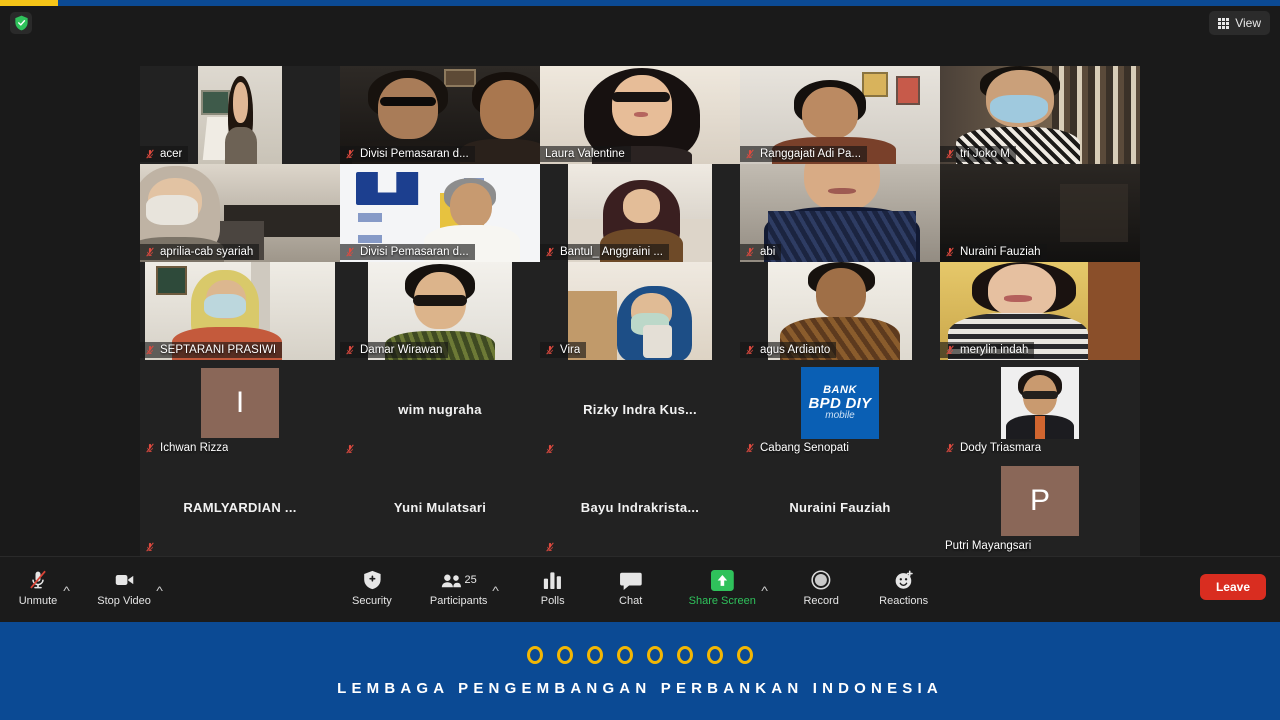 This screenshot has width=1280, height=720. I want to click on participant-tile: Vira, so click(640, 311).